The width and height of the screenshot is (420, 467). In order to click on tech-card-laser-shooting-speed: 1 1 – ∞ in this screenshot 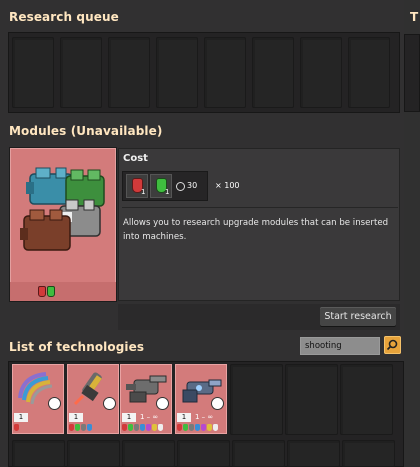, I will do `click(201, 399)`.